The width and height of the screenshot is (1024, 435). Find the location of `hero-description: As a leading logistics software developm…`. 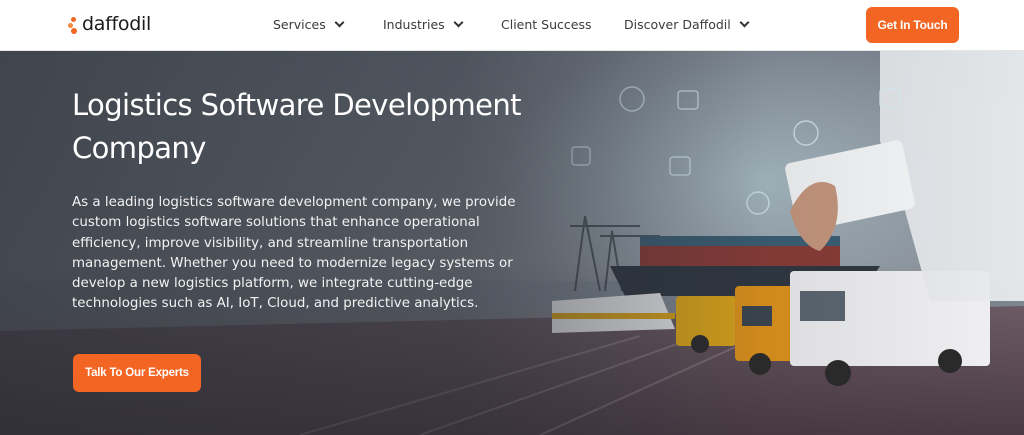

hero-description: As a leading logistics software developm… is located at coordinates (294, 253).